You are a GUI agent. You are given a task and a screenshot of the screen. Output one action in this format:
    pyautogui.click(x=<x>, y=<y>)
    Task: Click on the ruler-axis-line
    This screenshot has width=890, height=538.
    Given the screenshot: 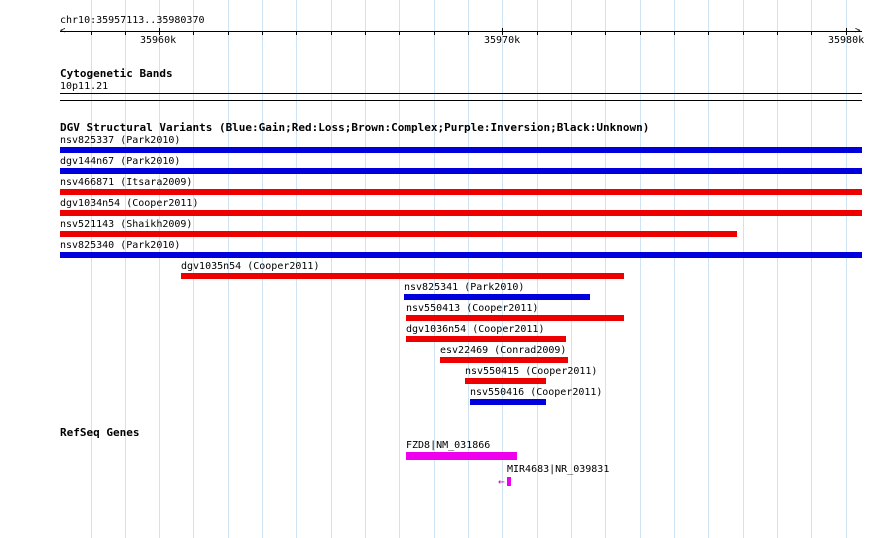 What is the action you would take?
    pyautogui.click(x=461, y=31)
    